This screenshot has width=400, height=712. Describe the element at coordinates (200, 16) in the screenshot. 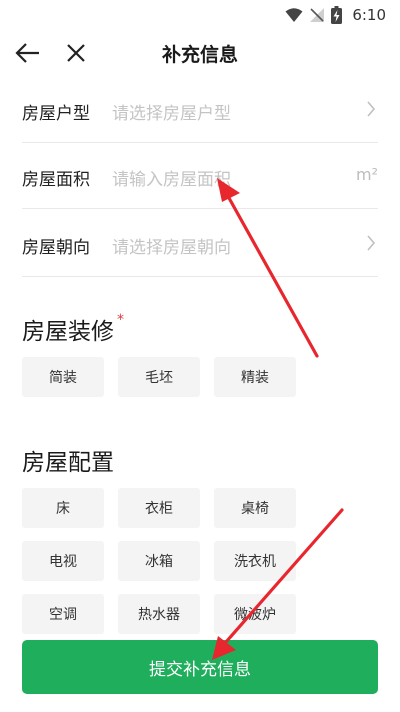

I see `status-bar: 6:10` at that location.